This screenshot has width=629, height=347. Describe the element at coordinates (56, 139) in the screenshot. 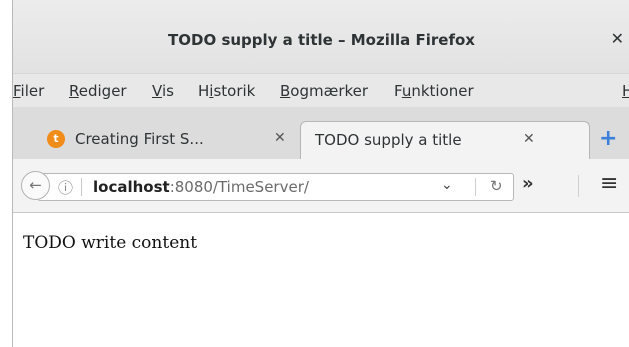

I see `favicon-icon: t` at that location.